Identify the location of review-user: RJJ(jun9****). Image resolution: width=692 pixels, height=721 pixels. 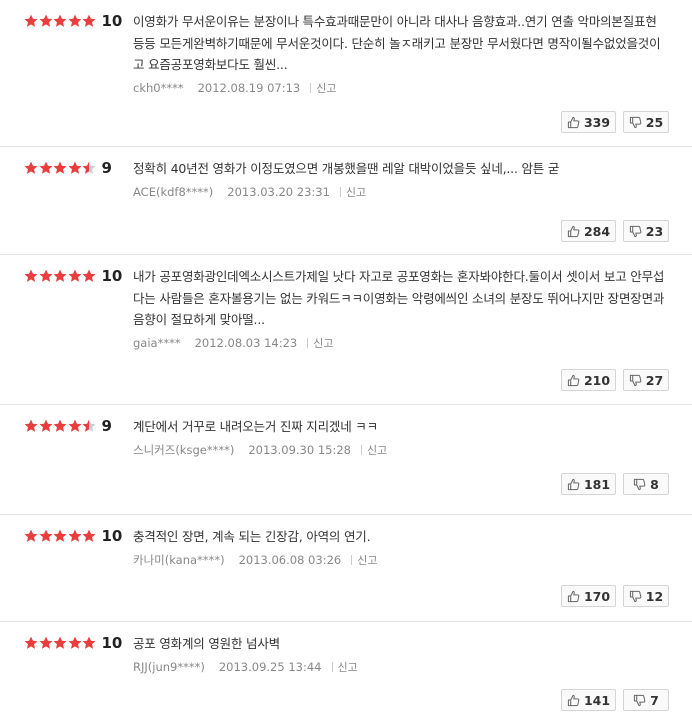
(169, 667).